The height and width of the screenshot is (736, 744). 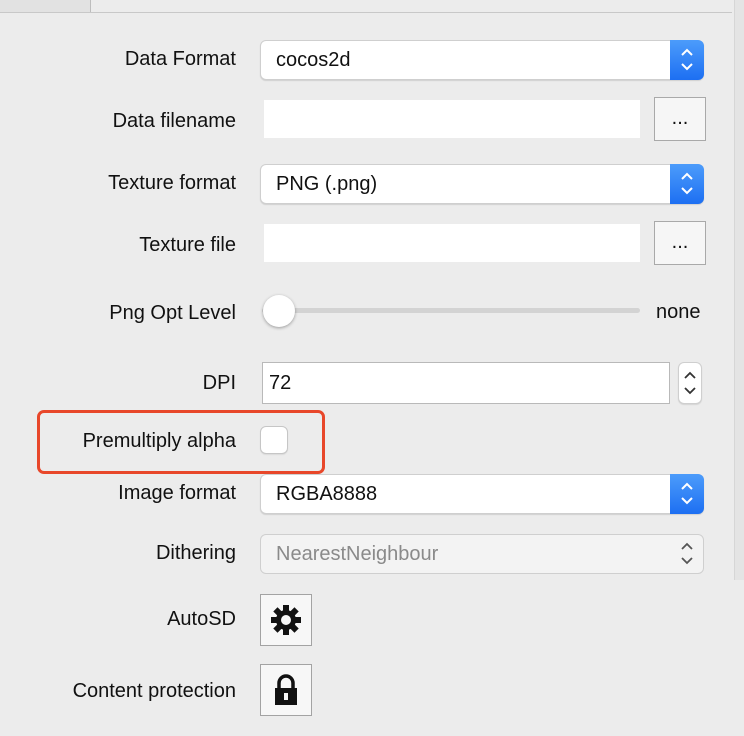 I want to click on dithering-select: NearestNeighbour, so click(x=482, y=554).